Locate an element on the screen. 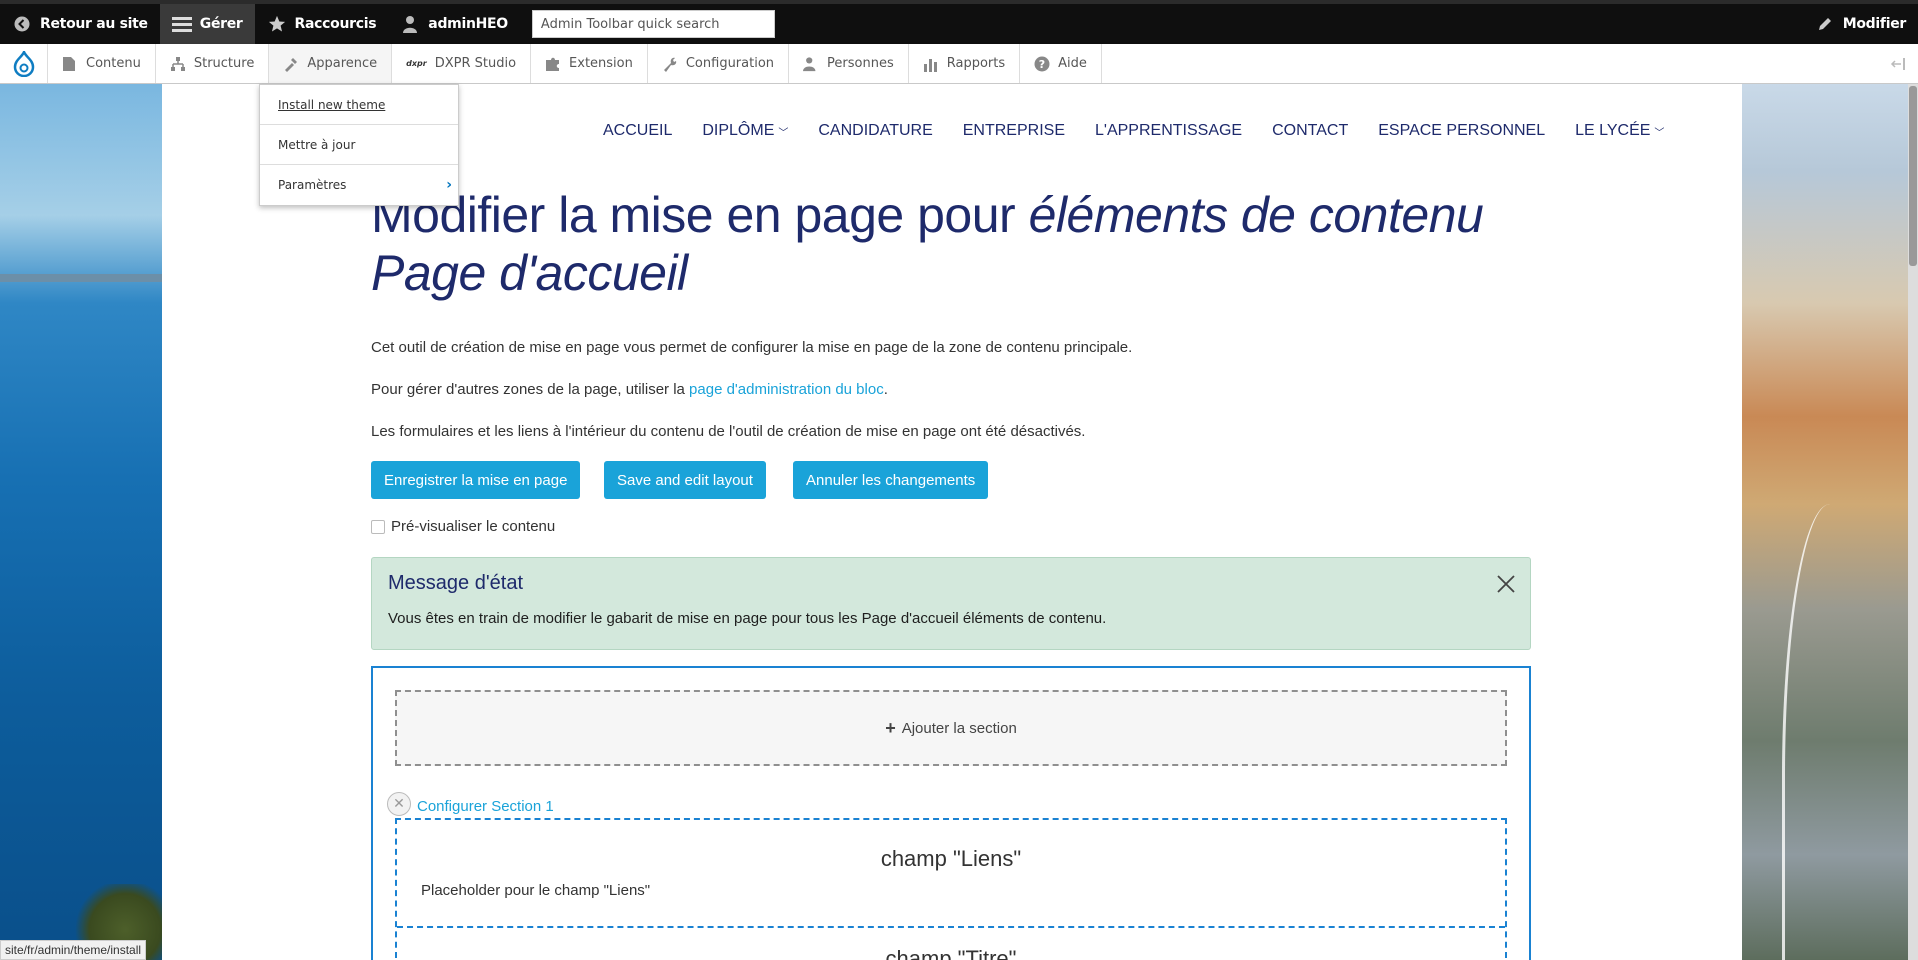  shortcuts-label: Raccourcis is located at coordinates (335, 24).